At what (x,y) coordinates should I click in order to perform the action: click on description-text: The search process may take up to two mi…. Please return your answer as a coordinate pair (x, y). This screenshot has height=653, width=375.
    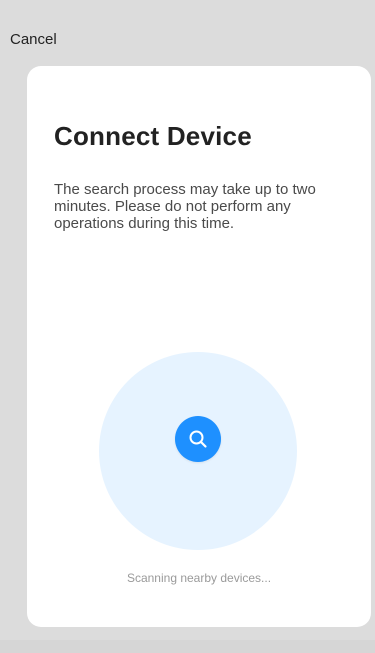
    Looking at the image, I should click on (185, 206).